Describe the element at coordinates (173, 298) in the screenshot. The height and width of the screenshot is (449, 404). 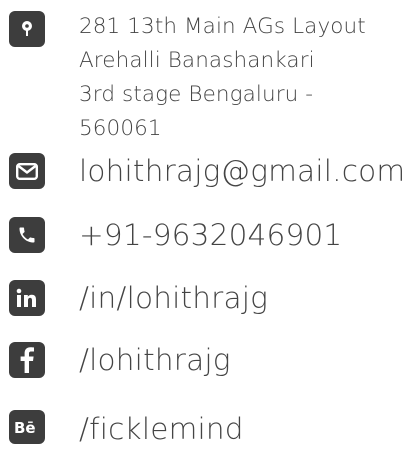
I see `linkedin-link: /in/lohithrajg` at that location.